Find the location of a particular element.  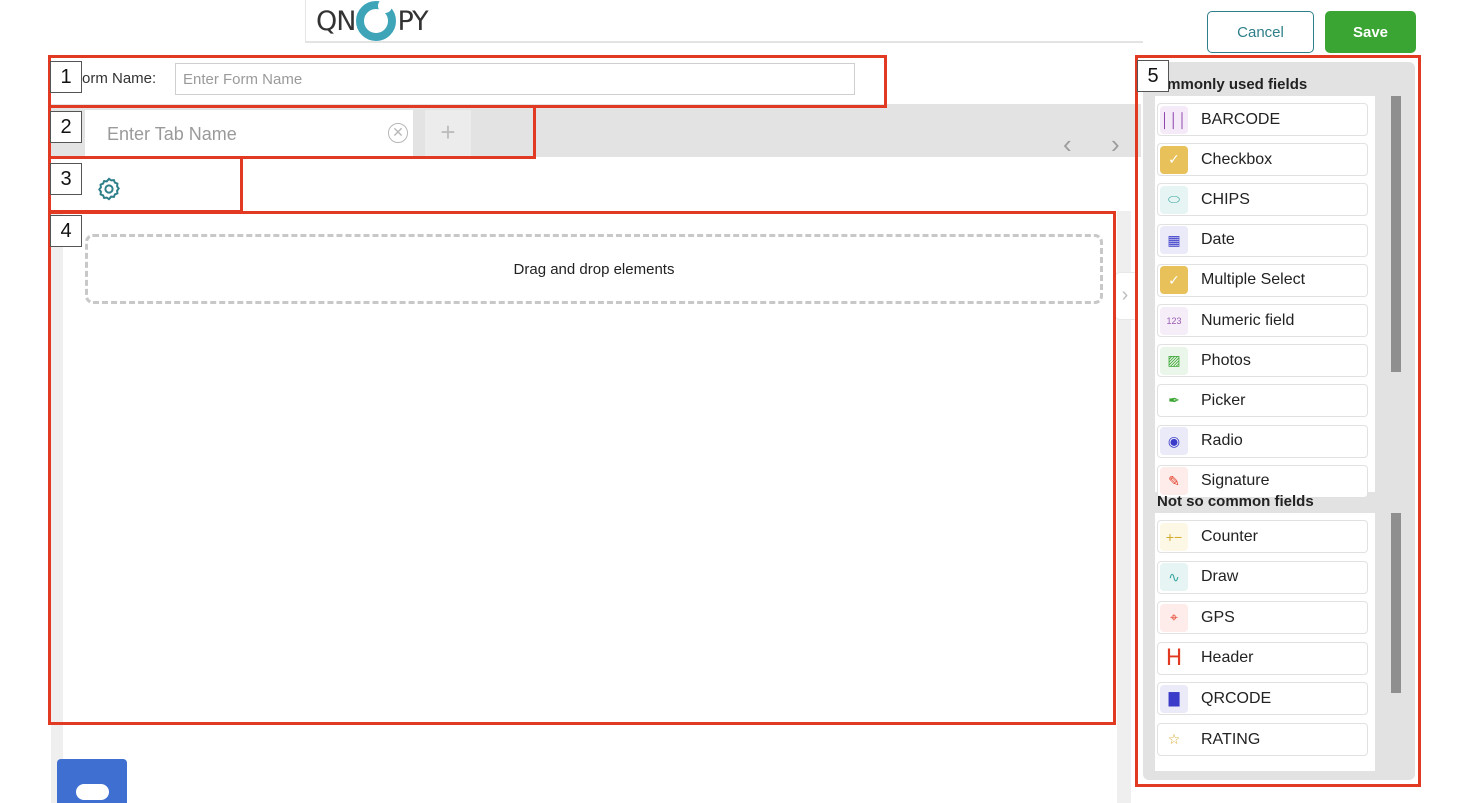

multiple-select-icon: ✓ is located at coordinates (1174, 280).